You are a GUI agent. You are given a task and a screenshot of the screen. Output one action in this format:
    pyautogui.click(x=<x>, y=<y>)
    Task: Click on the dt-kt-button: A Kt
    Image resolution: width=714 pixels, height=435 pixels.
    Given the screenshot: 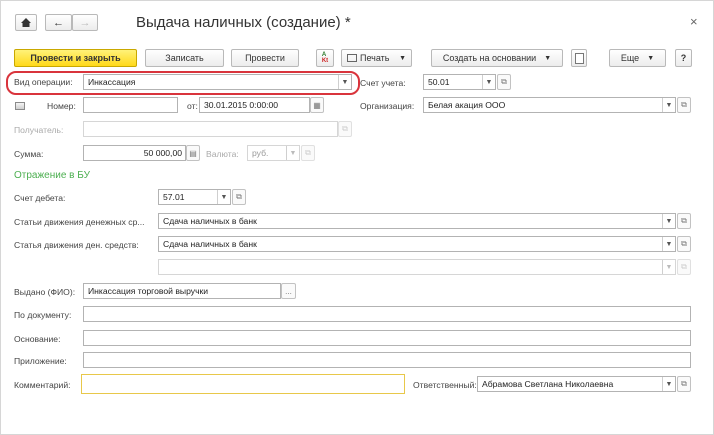 What is the action you would take?
    pyautogui.click(x=325, y=58)
    